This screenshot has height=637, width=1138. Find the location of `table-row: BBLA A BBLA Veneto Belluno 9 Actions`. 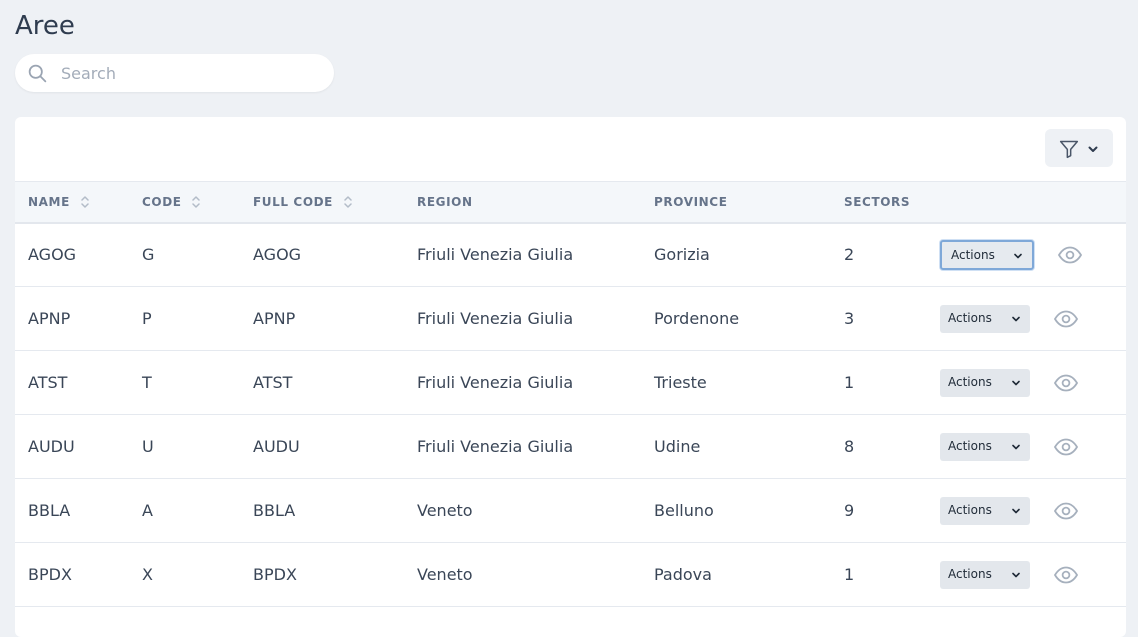

table-row: BBLA A BBLA Veneto Belluno 9 Actions is located at coordinates (570, 511).